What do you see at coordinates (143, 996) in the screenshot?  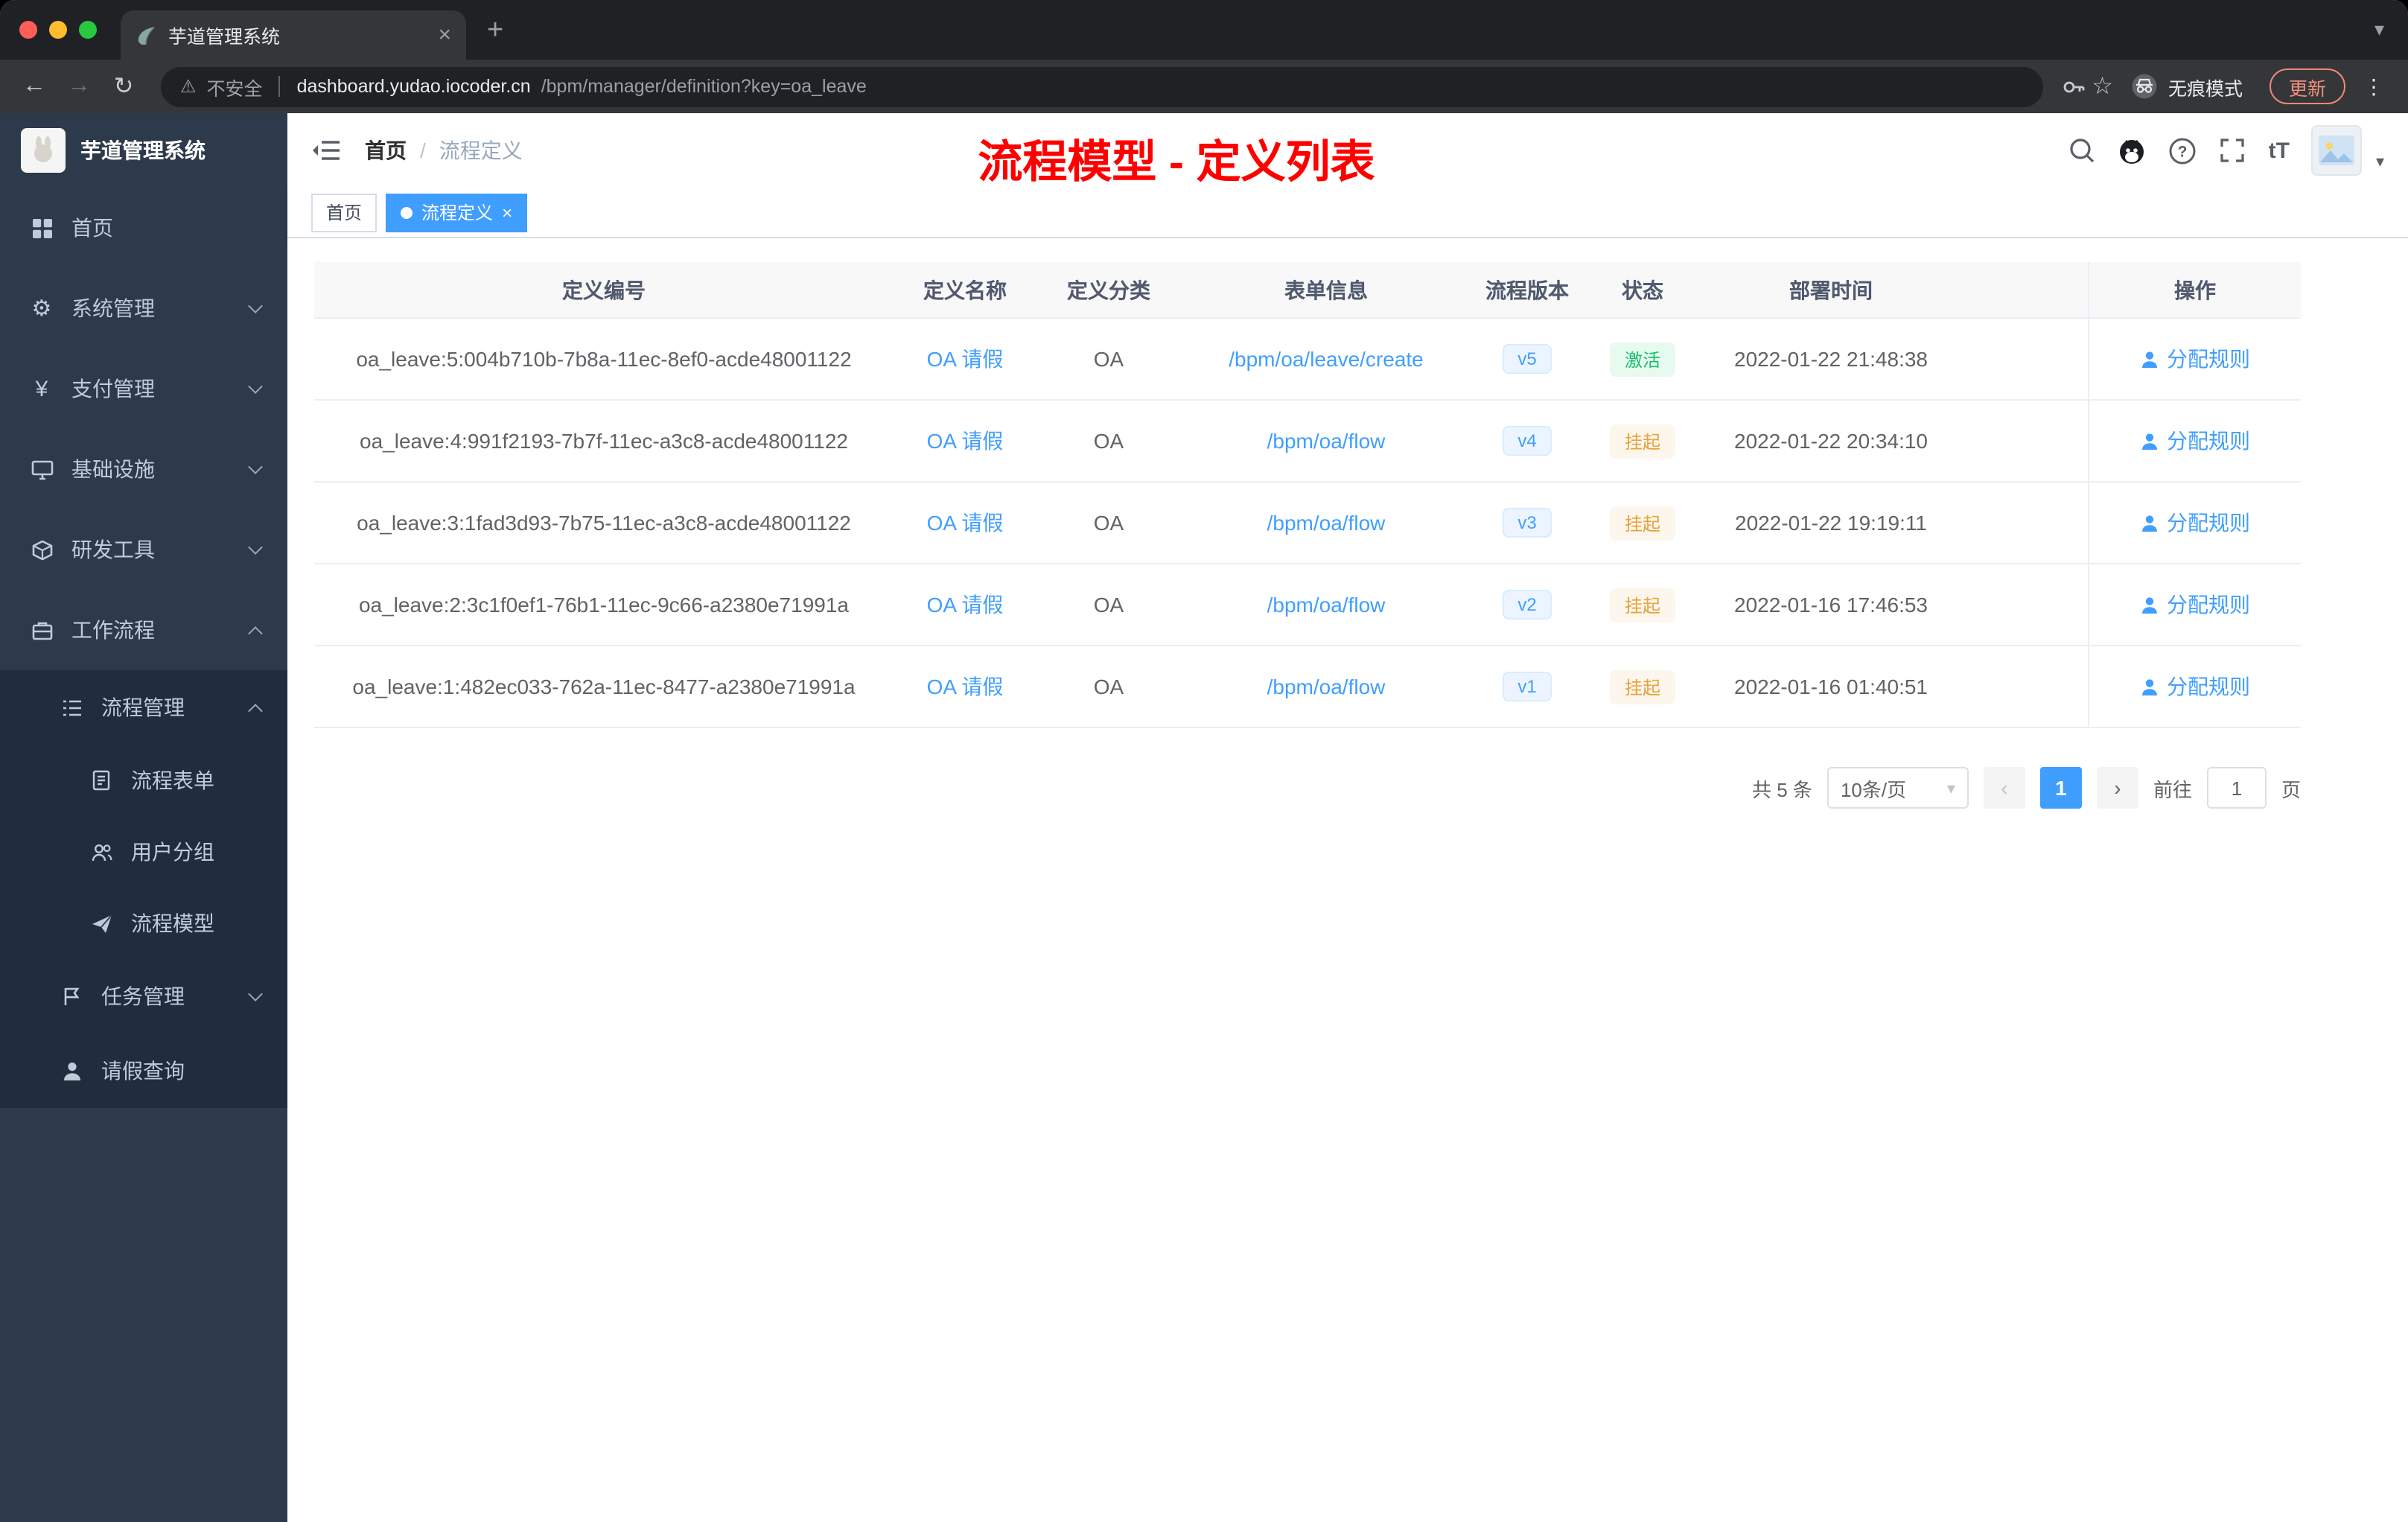 I see `sidebar-item-task-management: 任务管理` at bounding box center [143, 996].